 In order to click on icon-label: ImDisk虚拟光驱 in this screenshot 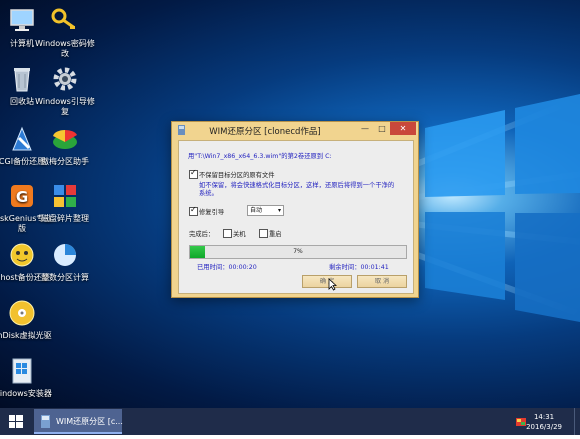, I will do `click(26, 335)`.